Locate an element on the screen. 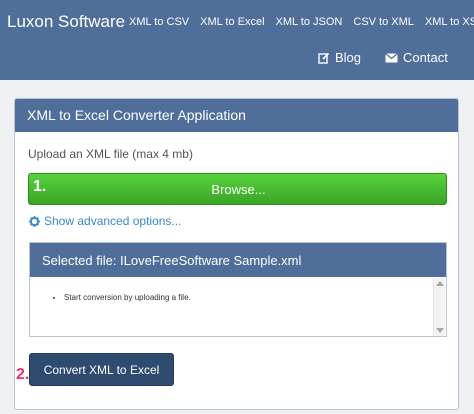  nav-link-contact: Contact is located at coordinates (416, 57).